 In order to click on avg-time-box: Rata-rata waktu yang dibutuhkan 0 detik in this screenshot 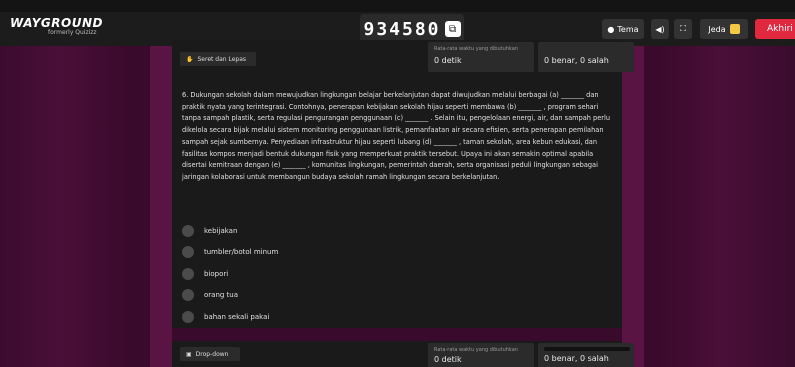, I will do `click(481, 57)`.